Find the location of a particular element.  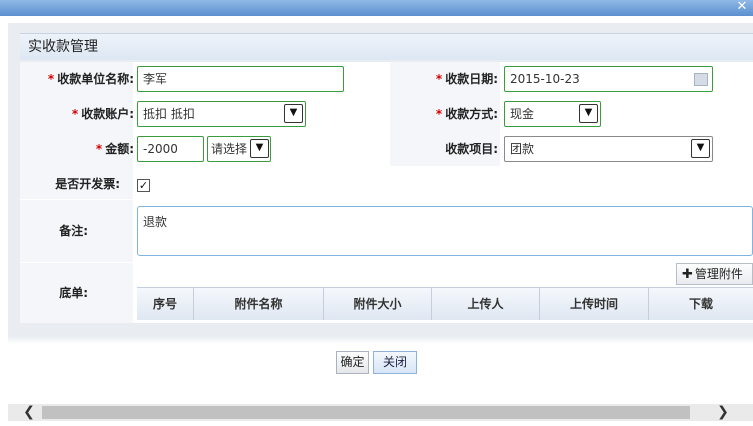

col-file-name: 附件名称 is located at coordinates (259, 303).